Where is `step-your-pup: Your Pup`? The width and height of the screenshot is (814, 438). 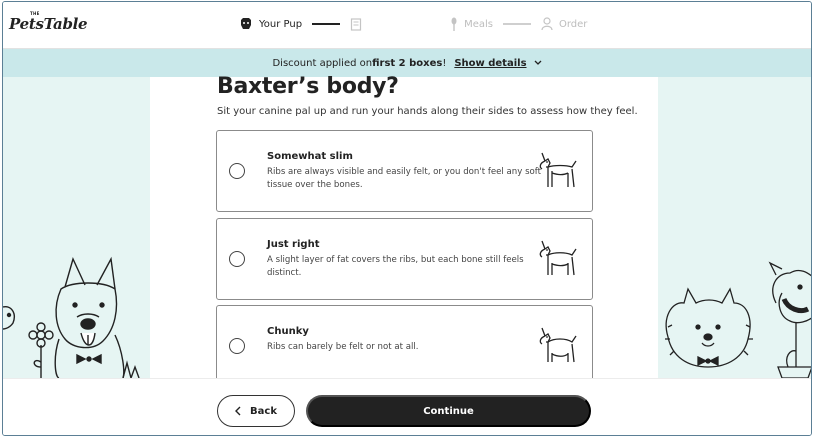
step-your-pup: Your Pup is located at coordinates (270, 24).